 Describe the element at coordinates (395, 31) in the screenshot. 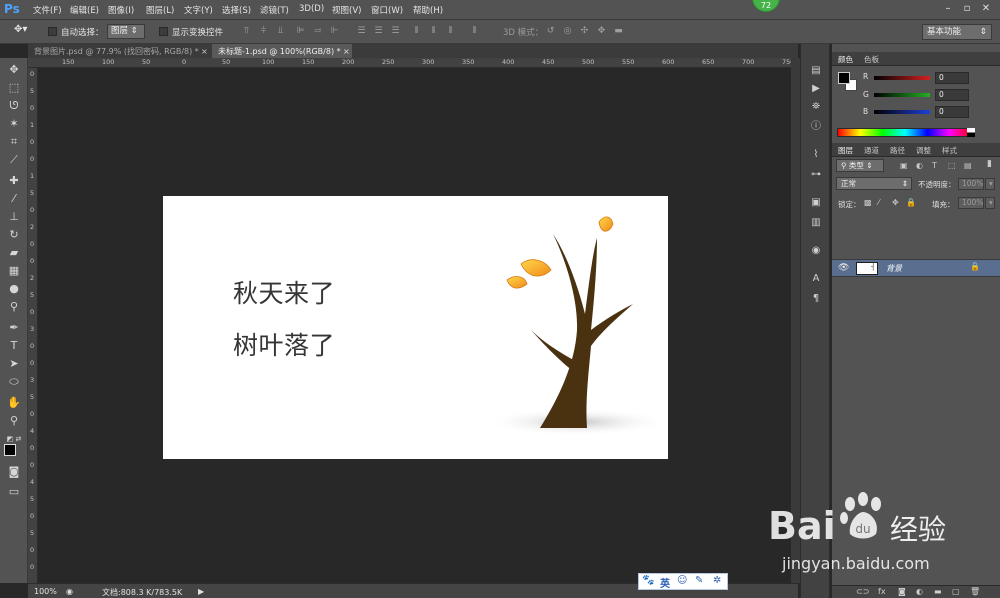

I see `distribute-bottom-icon: ☰` at that location.